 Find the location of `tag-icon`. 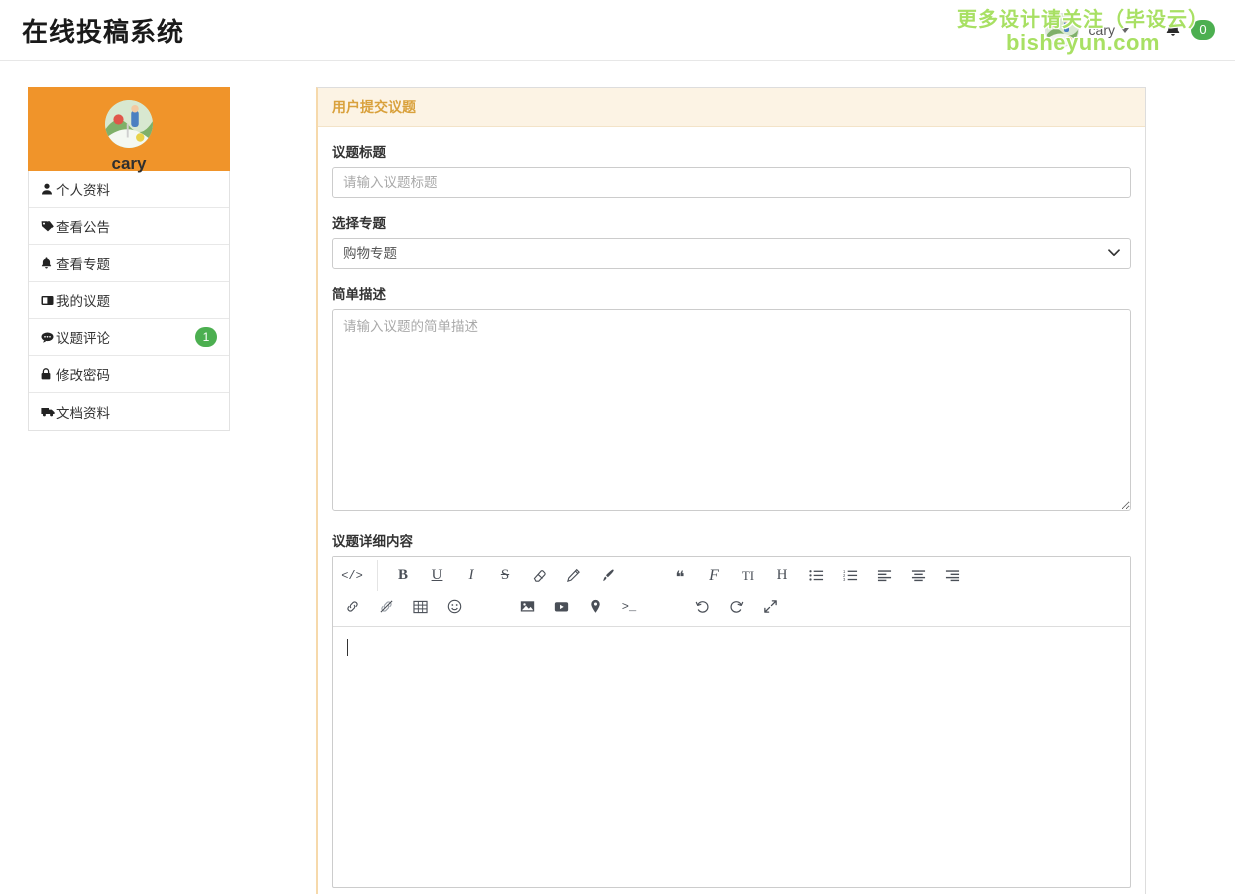

tag-icon is located at coordinates (48, 226).